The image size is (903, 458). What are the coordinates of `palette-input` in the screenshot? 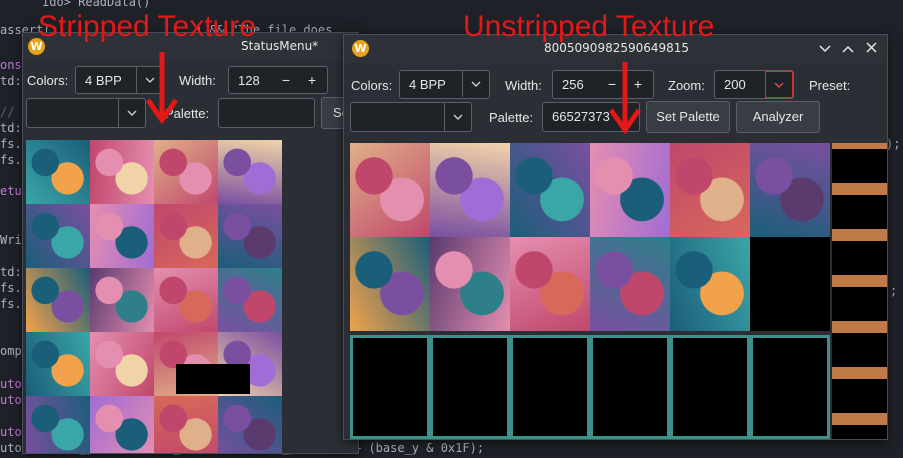 It's located at (266, 113).